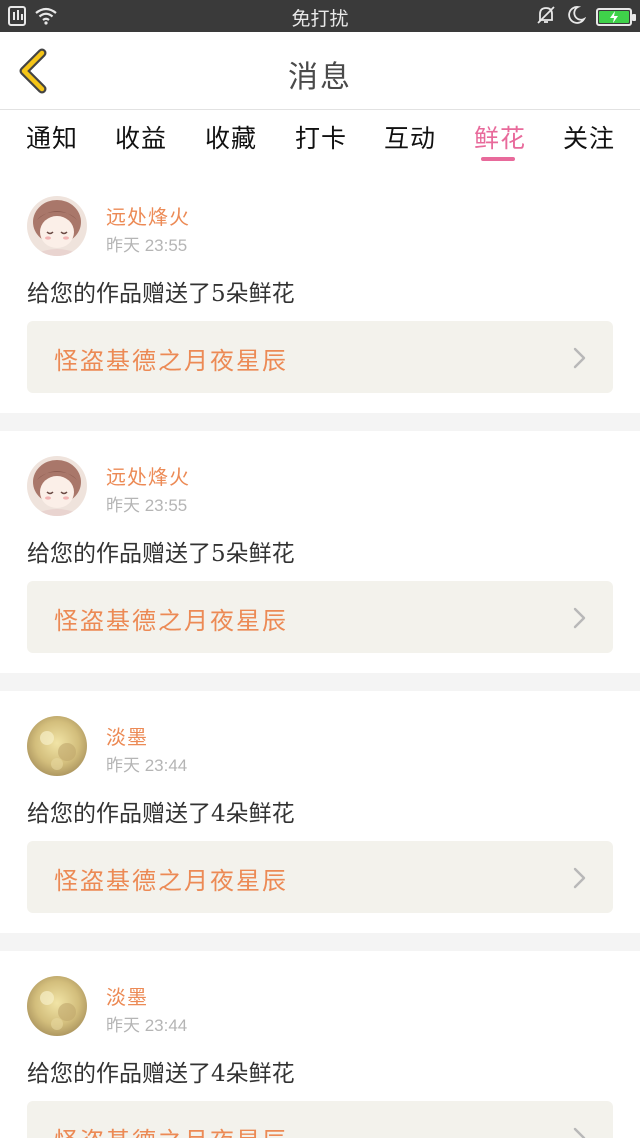 This screenshot has width=640, height=1138. I want to click on tab-flowers: 鲜花, so click(500, 137).